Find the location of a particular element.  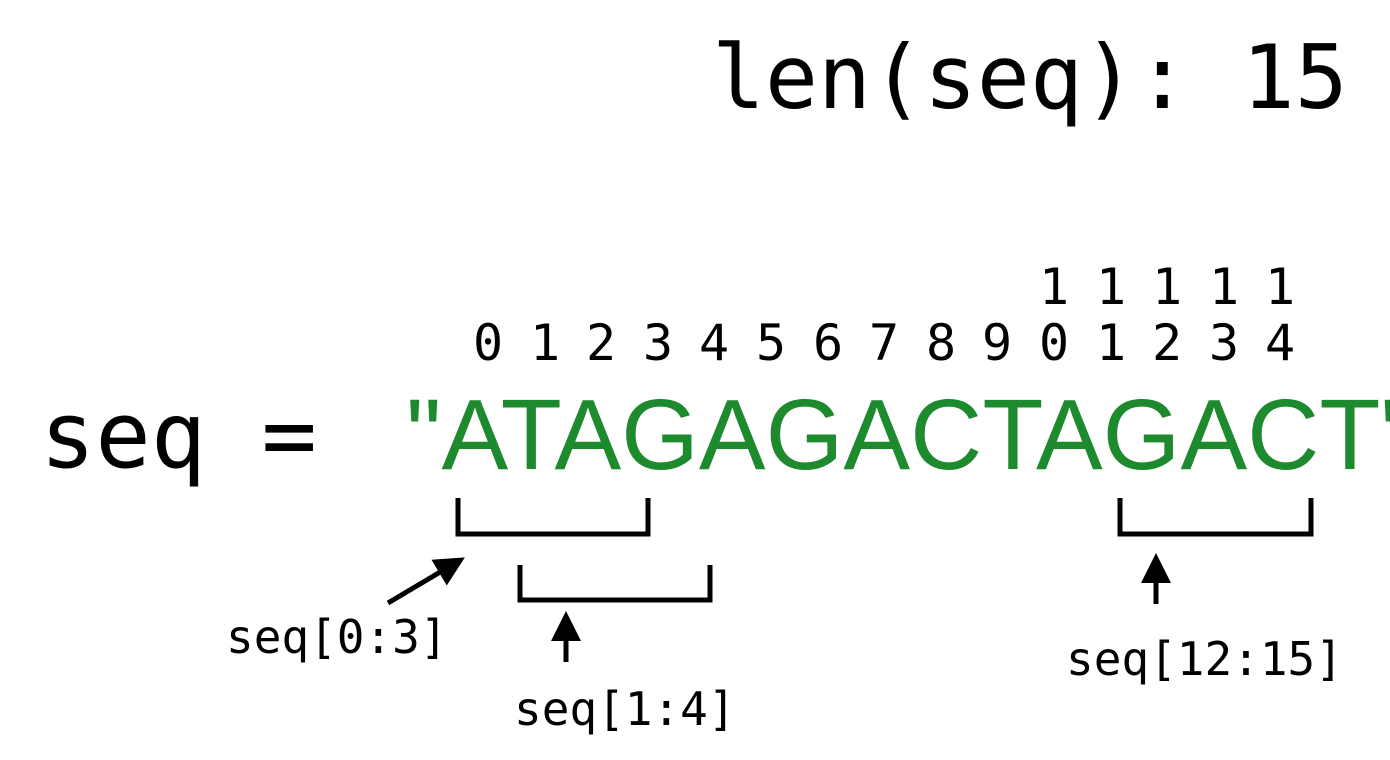

slice-label-1-4: seq[1:4] is located at coordinates (625, 709).